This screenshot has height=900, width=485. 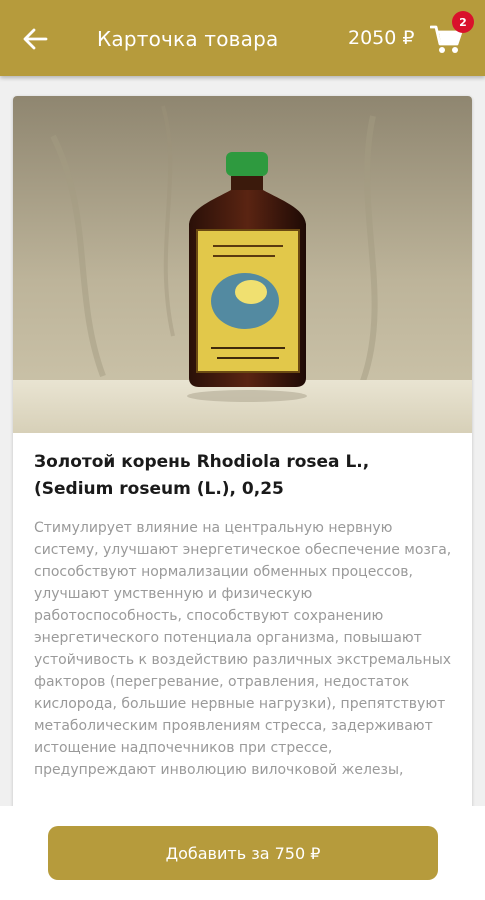 What do you see at coordinates (381, 38) in the screenshot?
I see `cart-total: 2050 ₽` at bounding box center [381, 38].